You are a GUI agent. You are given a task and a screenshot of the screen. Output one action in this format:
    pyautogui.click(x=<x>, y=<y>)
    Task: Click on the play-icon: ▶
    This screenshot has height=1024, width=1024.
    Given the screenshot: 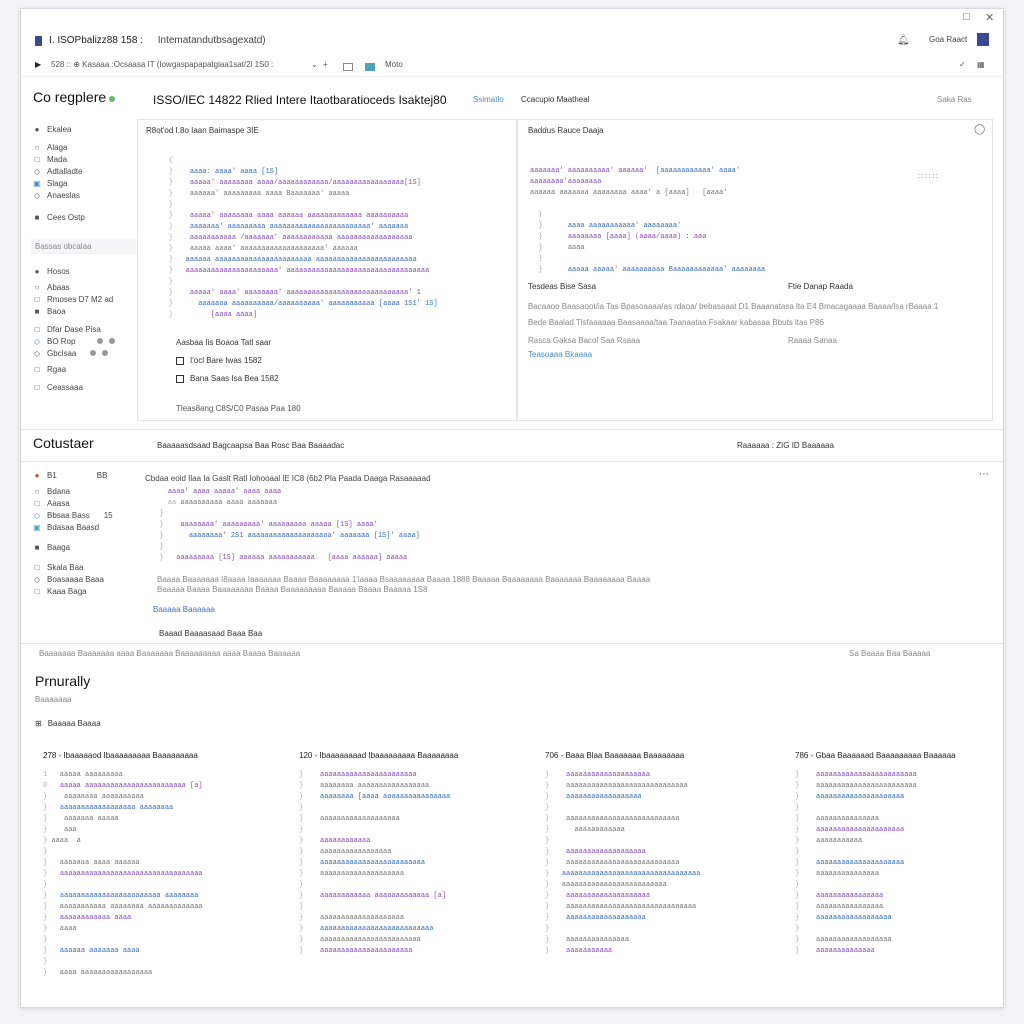 What is the action you would take?
    pyautogui.click(x=38, y=64)
    